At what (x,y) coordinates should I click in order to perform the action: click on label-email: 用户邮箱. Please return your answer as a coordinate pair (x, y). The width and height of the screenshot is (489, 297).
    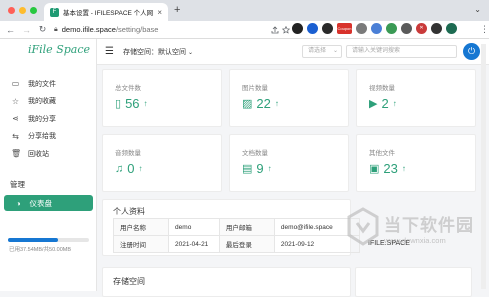
    Looking at the image, I should click on (246, 227).